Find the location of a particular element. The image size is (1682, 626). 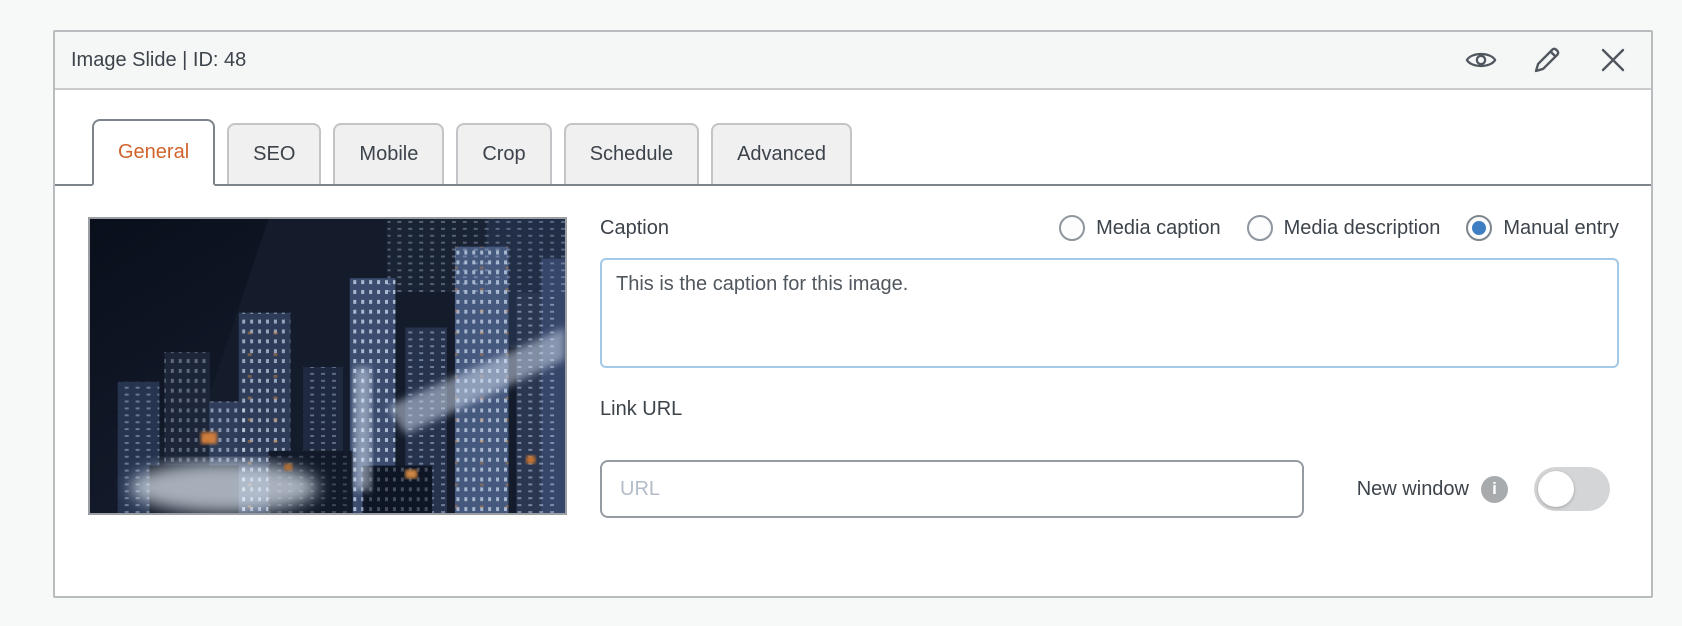

tab-seo: SEO is located at coordinates (274, 153).